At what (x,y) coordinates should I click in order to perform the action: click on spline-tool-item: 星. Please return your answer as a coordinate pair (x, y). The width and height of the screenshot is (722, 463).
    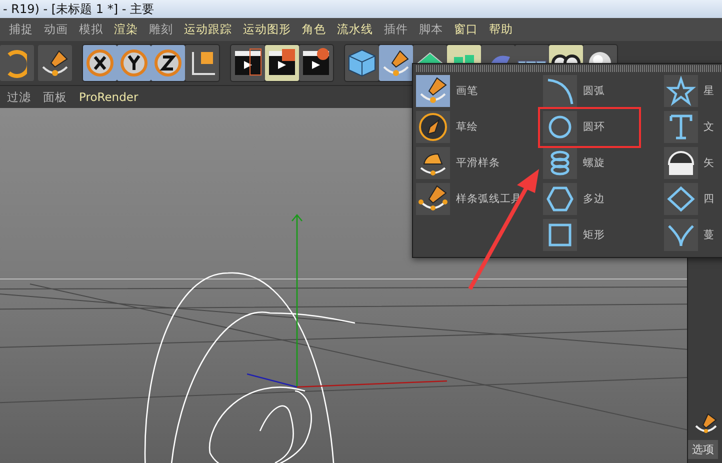
    Looking at the image, I should click on (689, 91).